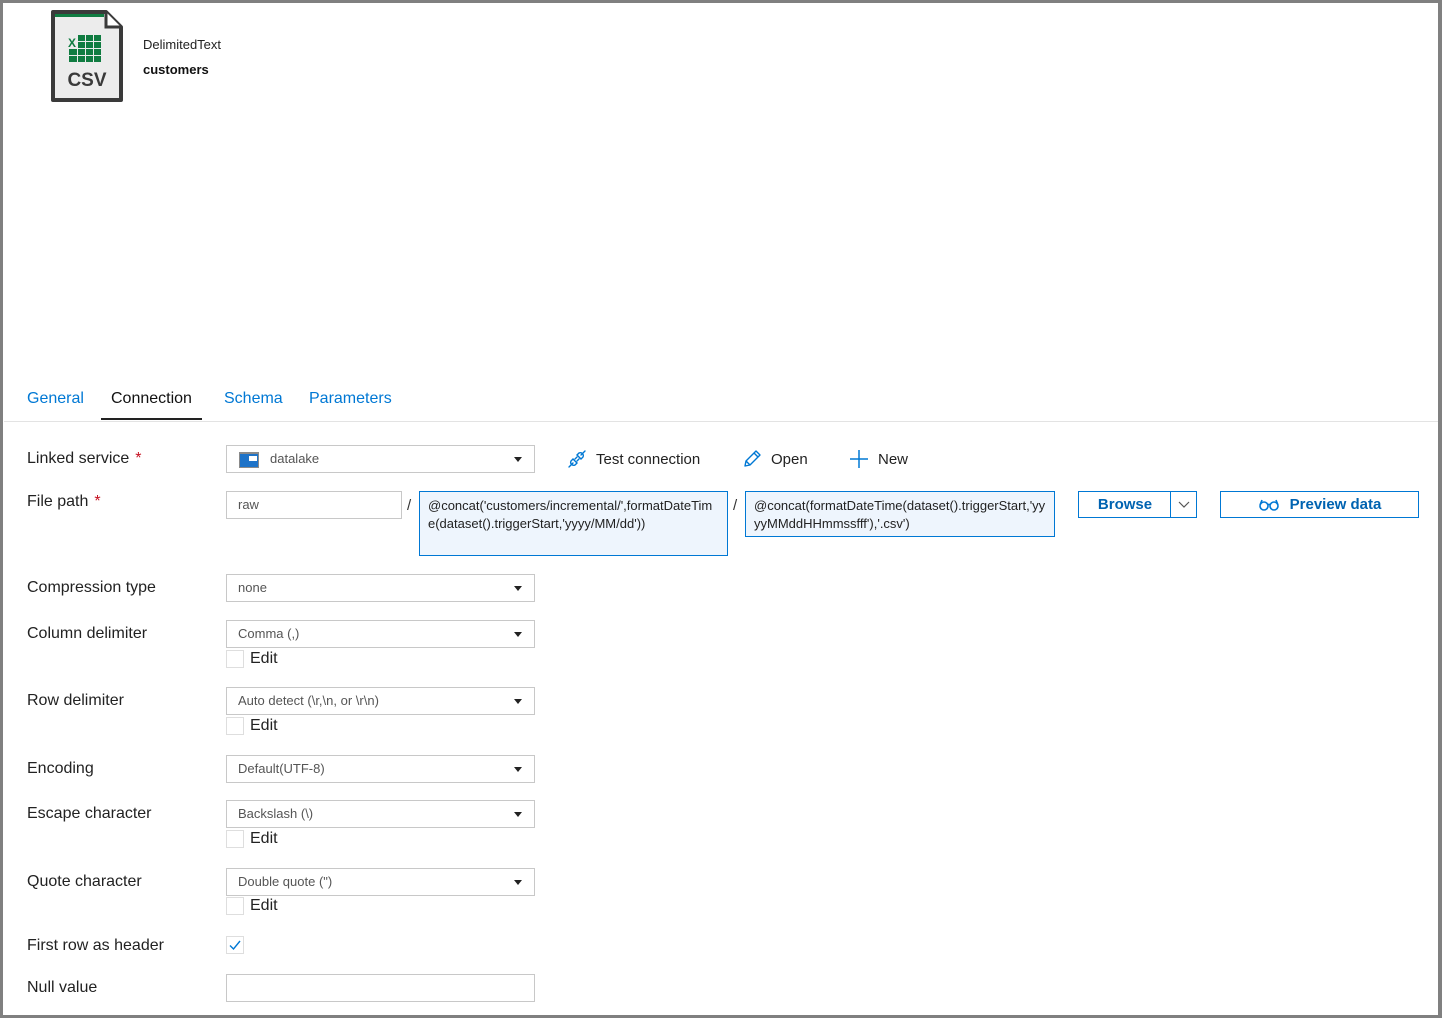 Image resolution: width=1442 pixels, height=1018 pixels. What do you see at coordinates (253, 399) in the screenshot?
I see `tab-schema: Schema` at bounding box center [253, 399].